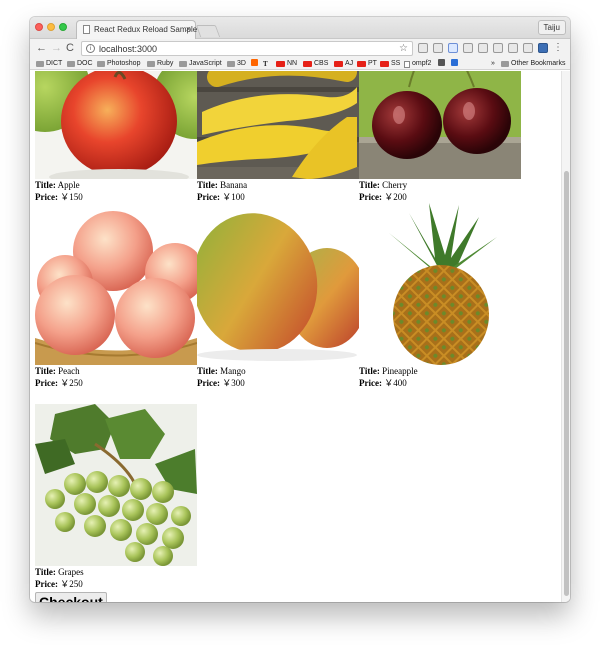 This screenshot has height=645, width=600. What do you see at coordinates (234, 185) in the screenshot?
I see `product-title-banana: Banana` at bounding box center [234, 185].